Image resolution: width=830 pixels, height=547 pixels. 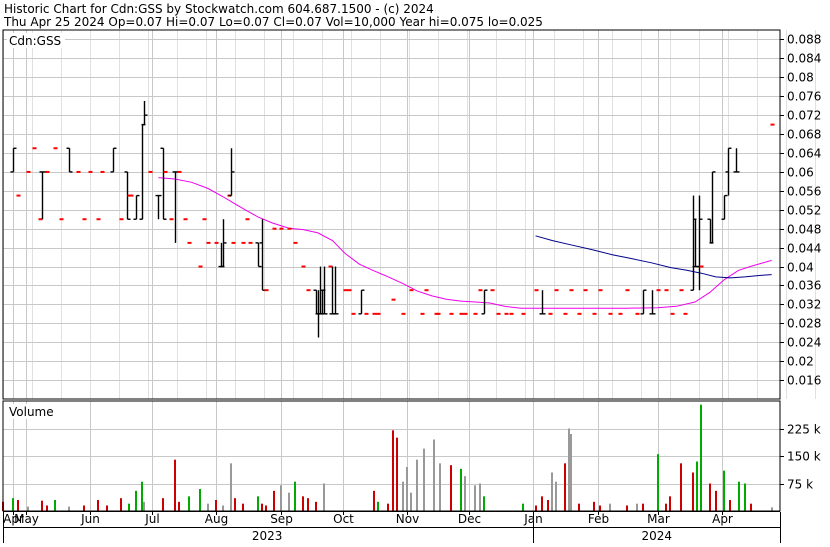 What do you see at coordinates (804, 249) in the screenshot?
I see `price-tick-label: 0.044` at bounding box center [804, 249].